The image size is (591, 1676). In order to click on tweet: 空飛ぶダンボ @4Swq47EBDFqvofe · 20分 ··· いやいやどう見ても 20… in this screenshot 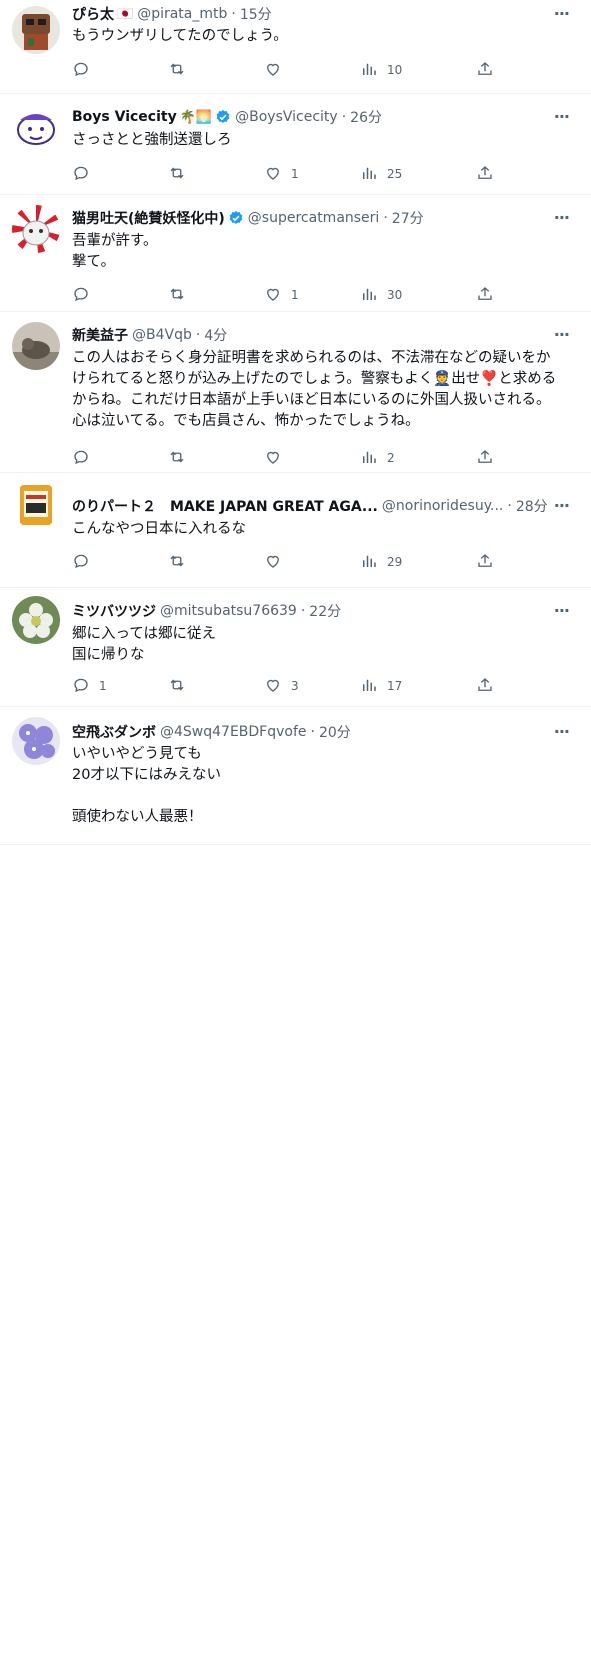, I will do `click(295, 776)`.